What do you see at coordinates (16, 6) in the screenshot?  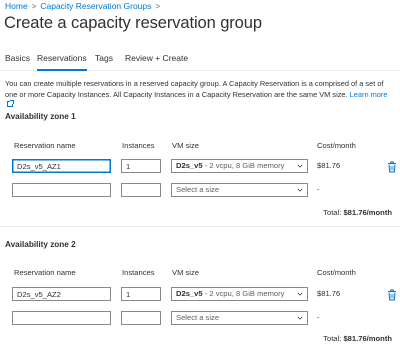 I see `breadcrumb-home-link: Home` at bounding box center [16, 6].